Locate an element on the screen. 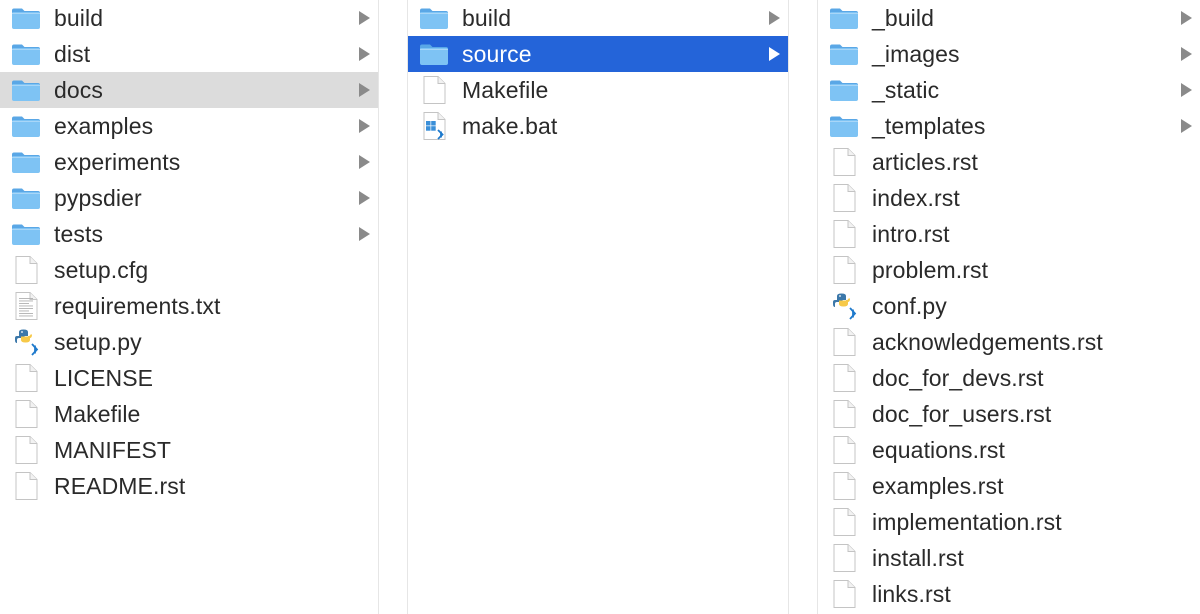  folder-row-build: _build is located at coordinates (1009, 18).